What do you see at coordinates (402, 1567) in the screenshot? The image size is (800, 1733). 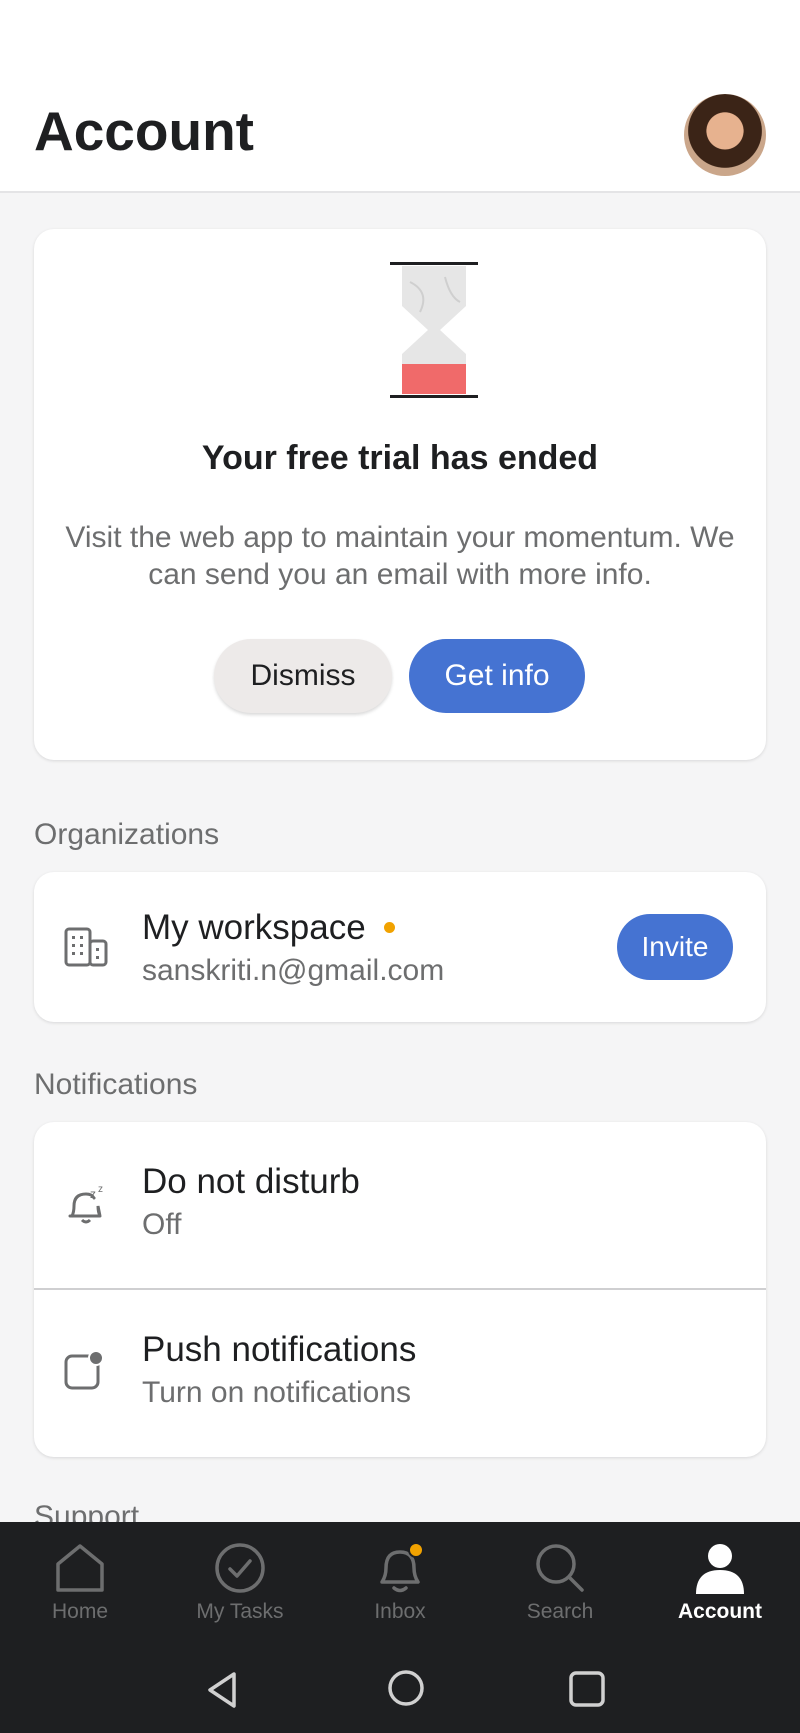 I see `bell-icon` at bounding box center [402, 1567].